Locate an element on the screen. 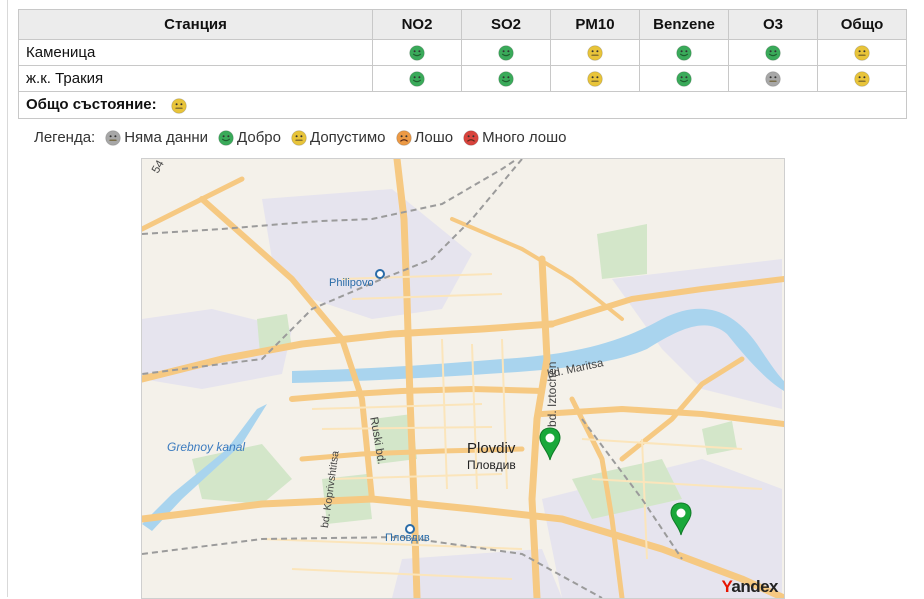 The image size is (924, 599). overall-status-row: Общо състояние: is located at coordinates (462, 105).